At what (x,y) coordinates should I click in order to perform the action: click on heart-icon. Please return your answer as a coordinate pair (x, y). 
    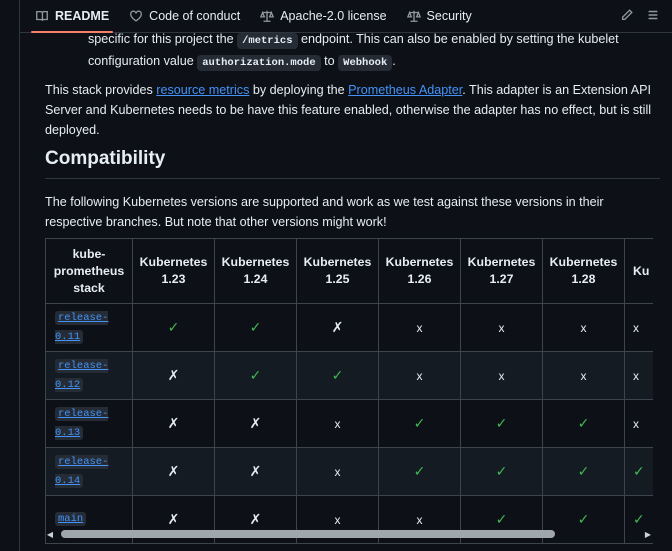
    Looking at the image, I should click on (136, 16).